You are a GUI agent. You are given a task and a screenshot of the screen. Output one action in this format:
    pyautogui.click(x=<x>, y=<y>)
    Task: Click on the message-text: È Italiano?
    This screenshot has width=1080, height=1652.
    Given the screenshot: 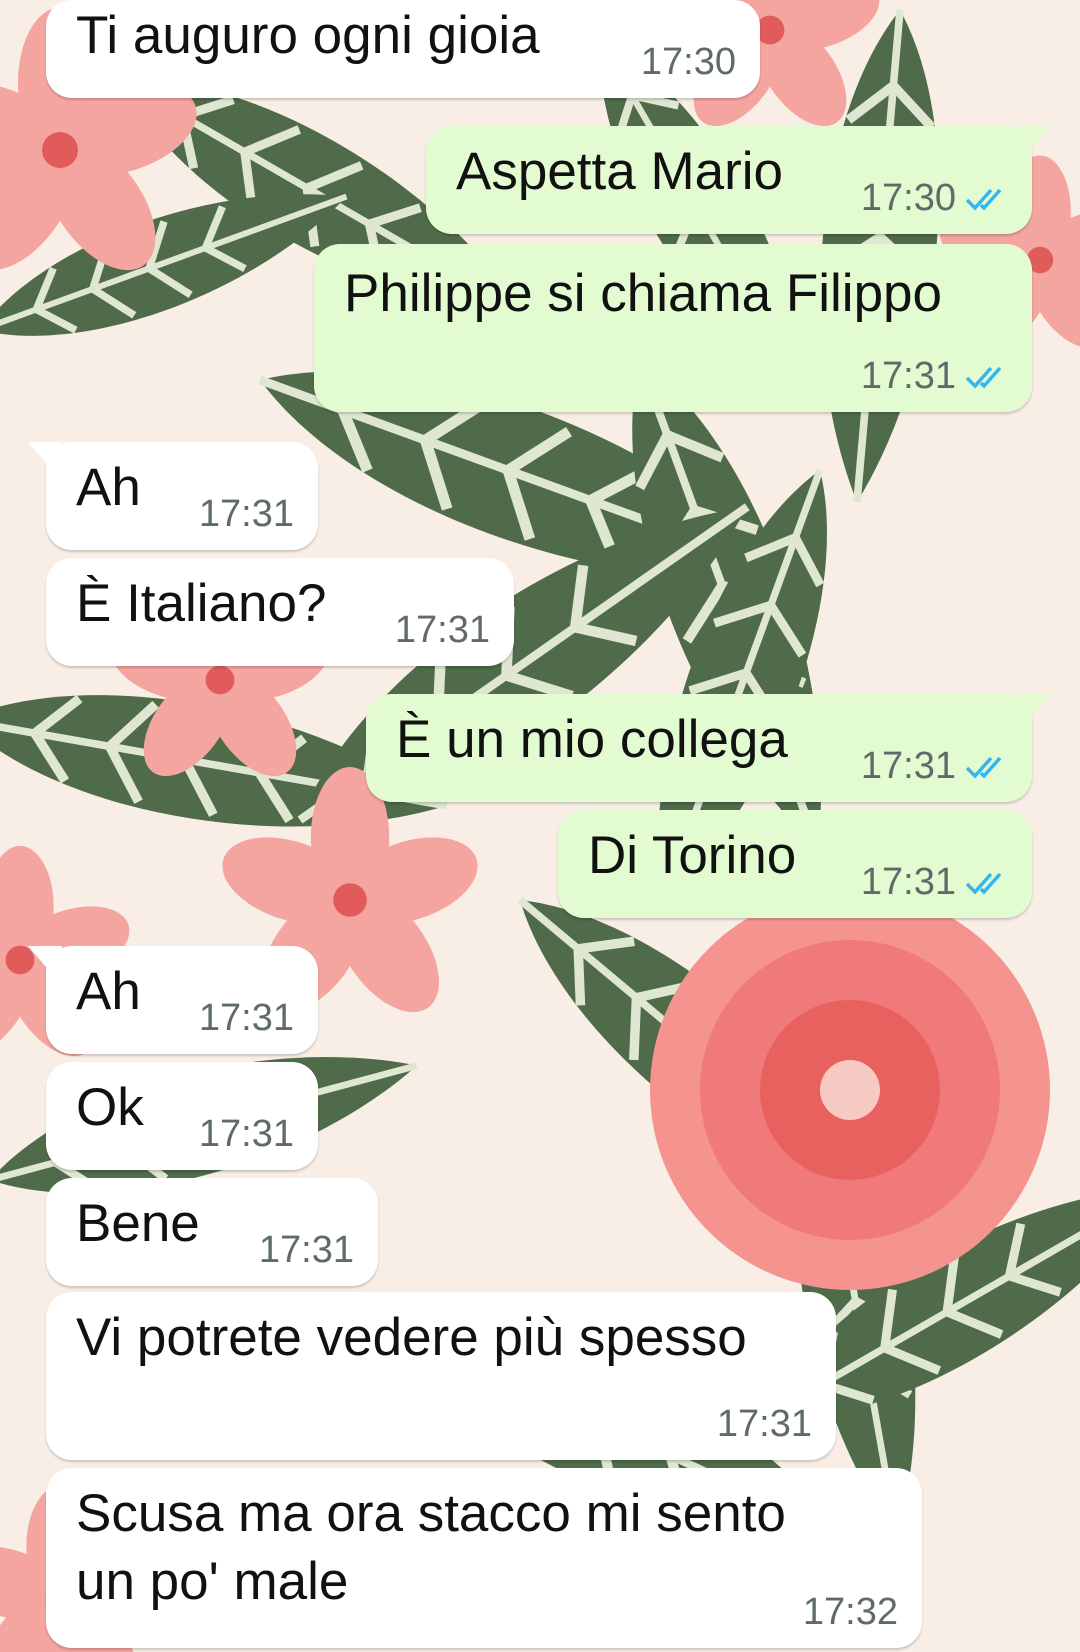 What is the action you would take?
    pyautogui.click(x=201, y=603)
    